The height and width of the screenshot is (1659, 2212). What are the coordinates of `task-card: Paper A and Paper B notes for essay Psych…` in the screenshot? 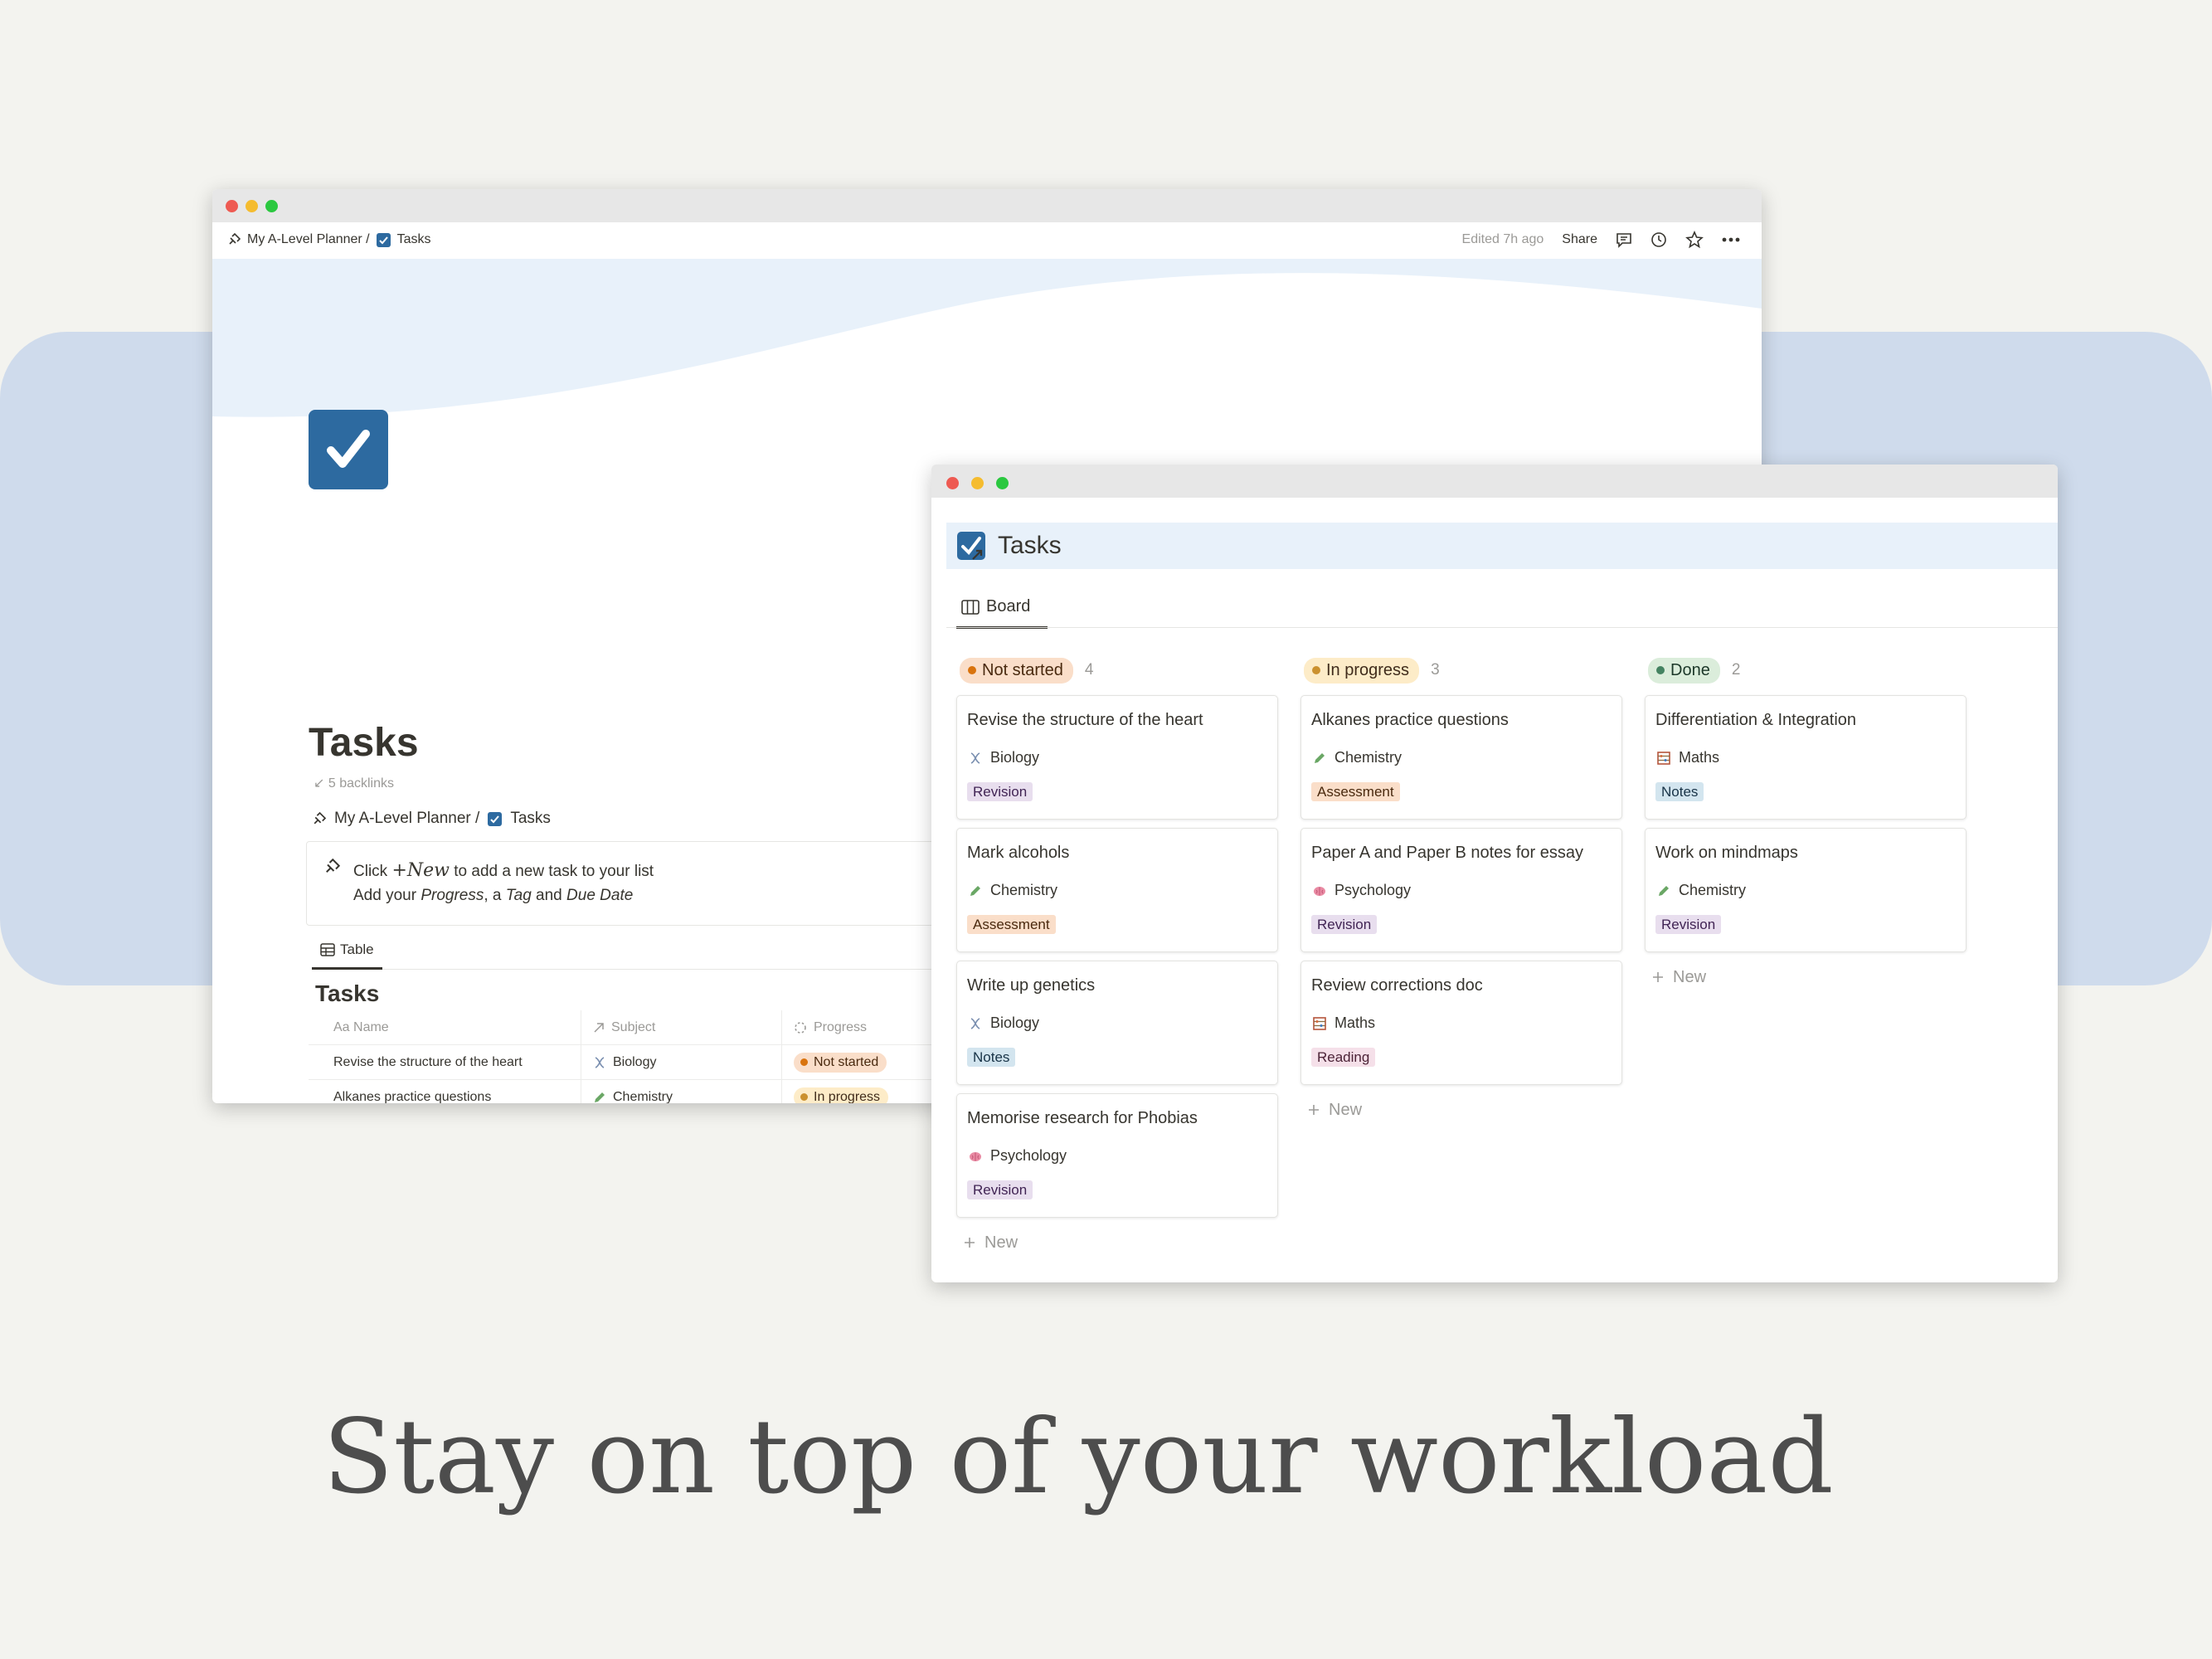 It's located at (1461, 890).